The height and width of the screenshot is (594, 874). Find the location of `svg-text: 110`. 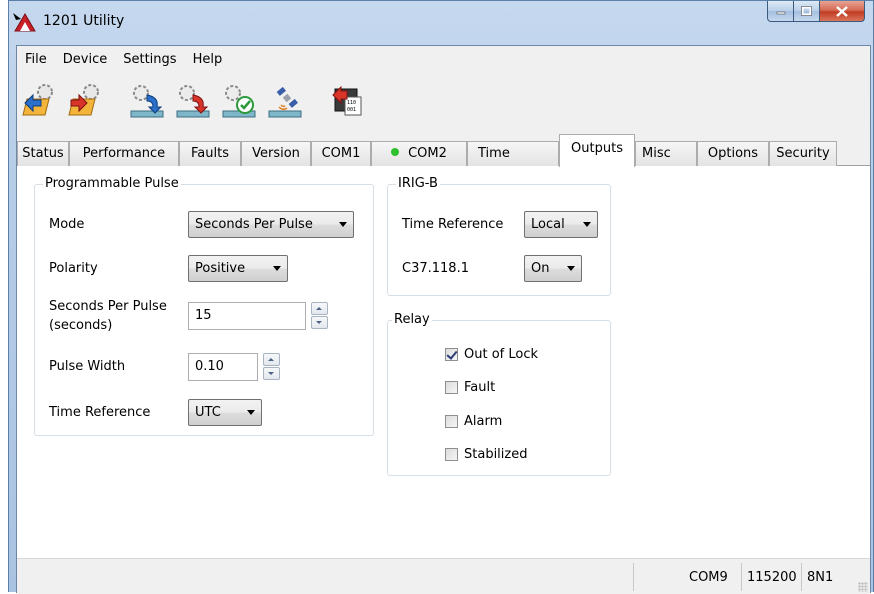

svg-text: 110 is located at coordinates (351, 103).